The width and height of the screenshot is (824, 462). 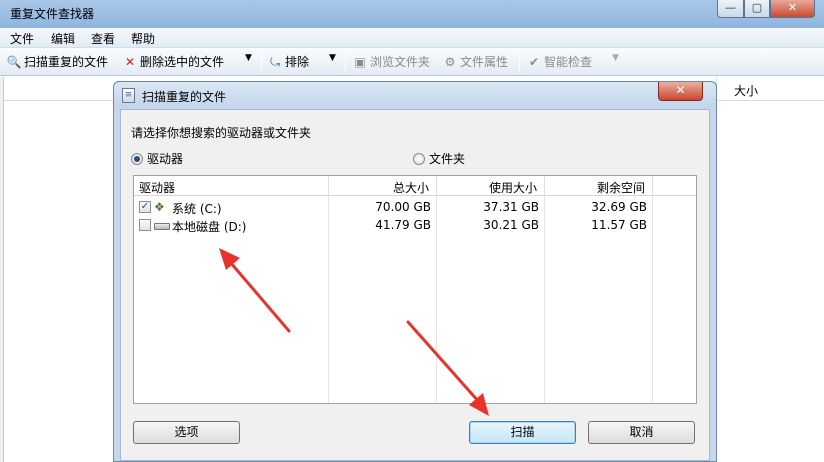 I want to click on scan-duplicates-button: 🔍 扫描重复的文件, so click(x=57, y=62).